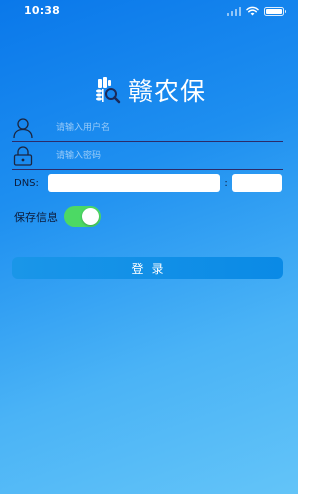 This screenshot has height=494, width=320. Describe the element at coordinates (134, 183) in the screenshot. I see `dns-host-input` at that location.